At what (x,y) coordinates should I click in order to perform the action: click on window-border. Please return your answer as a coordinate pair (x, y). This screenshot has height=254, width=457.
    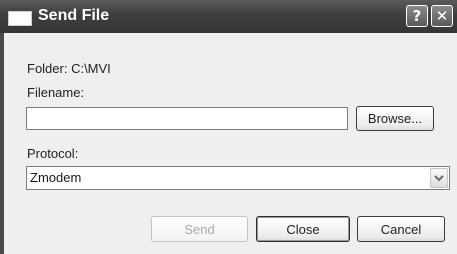
    Looking at the image, I should click on (2, 143).